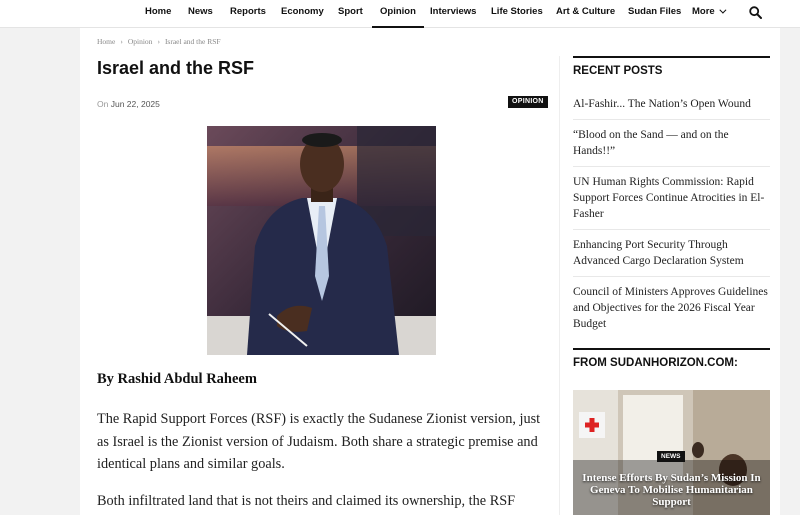  I want to click on category-badge: OPINION, so click(528, 102).